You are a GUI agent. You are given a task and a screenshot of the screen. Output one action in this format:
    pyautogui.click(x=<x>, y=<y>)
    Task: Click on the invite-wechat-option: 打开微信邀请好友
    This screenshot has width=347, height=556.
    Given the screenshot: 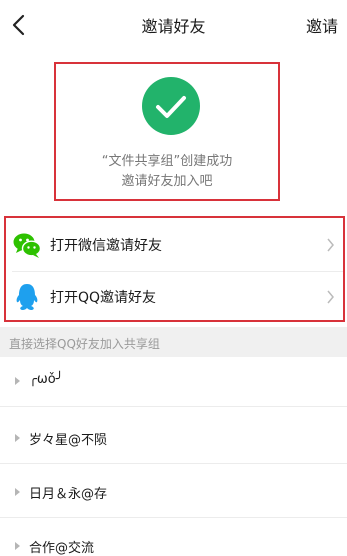 What is the action you would take?
    pyautogui.click(x=174, y=245)
    